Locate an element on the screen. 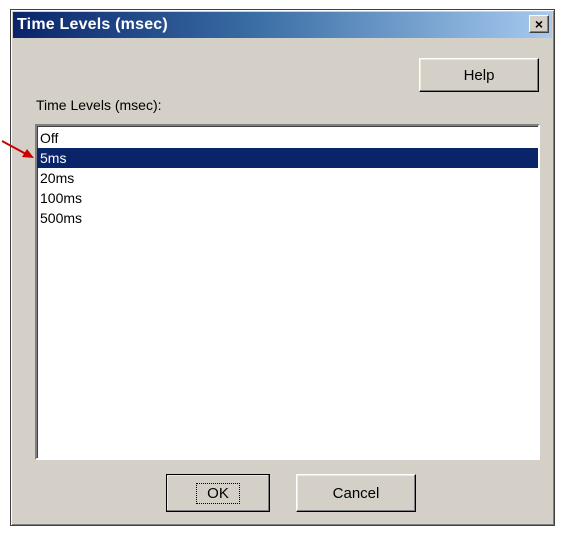 The image size is (565, 536). time-levels-label: Time Levels (msec): is located at coordinates (99, 105).